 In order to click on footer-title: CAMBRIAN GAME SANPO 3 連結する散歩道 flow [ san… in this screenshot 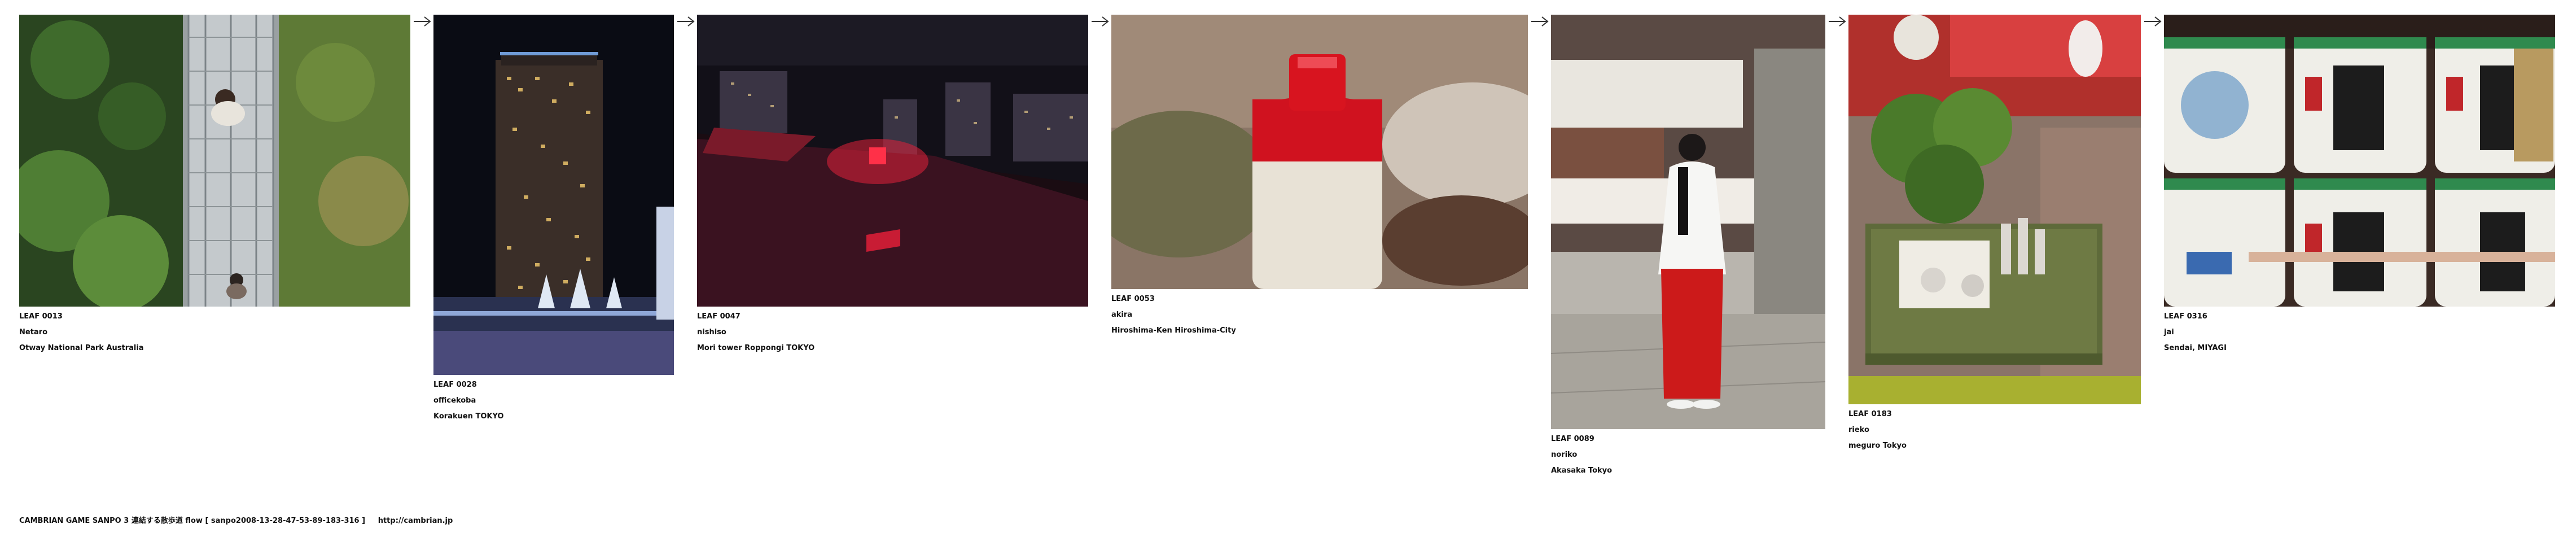, I will do `click(192, 521)`.